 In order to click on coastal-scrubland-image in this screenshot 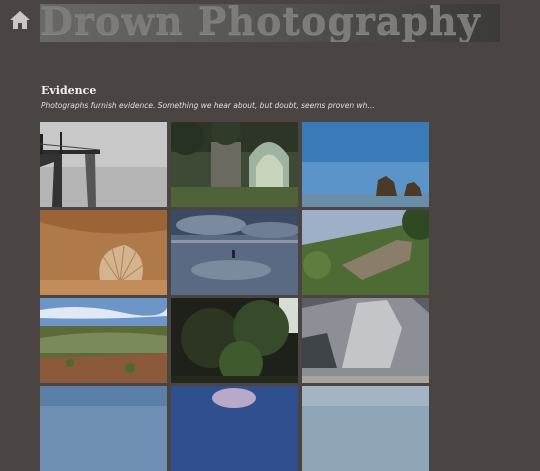, I will do `click(103, 340)`.